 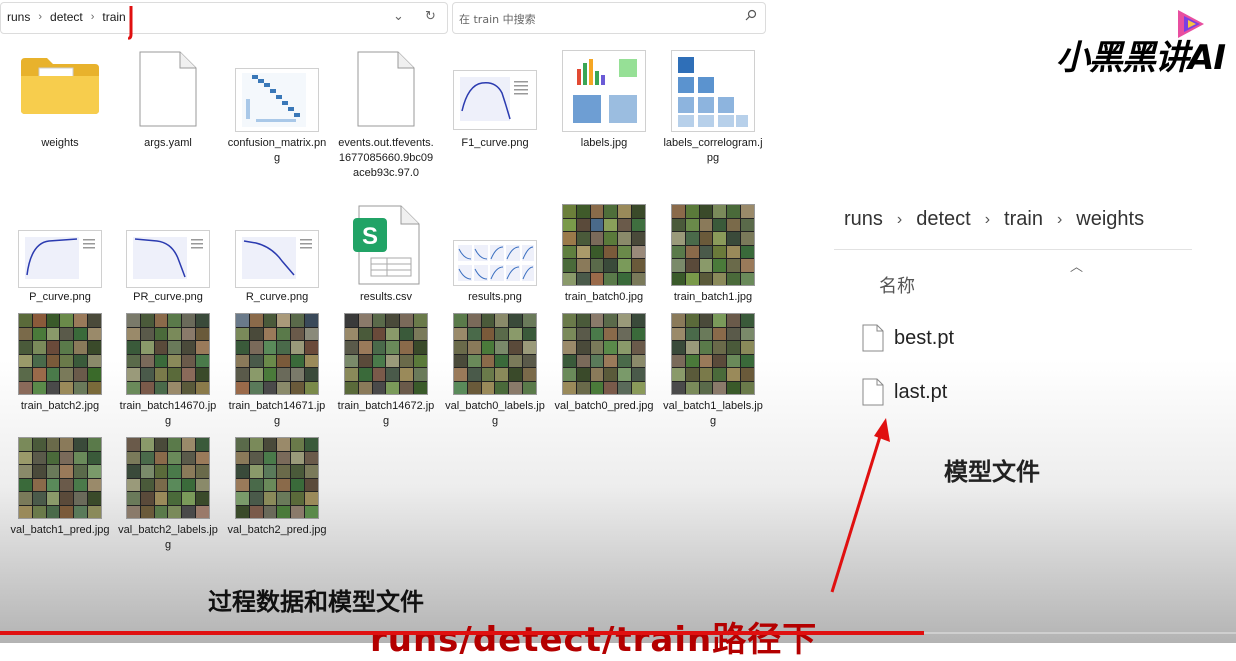 What do you see at coordinates (277, 297) in the screenshot?
I see `file-label: R_curve.png` at bounding box center [277, 297].